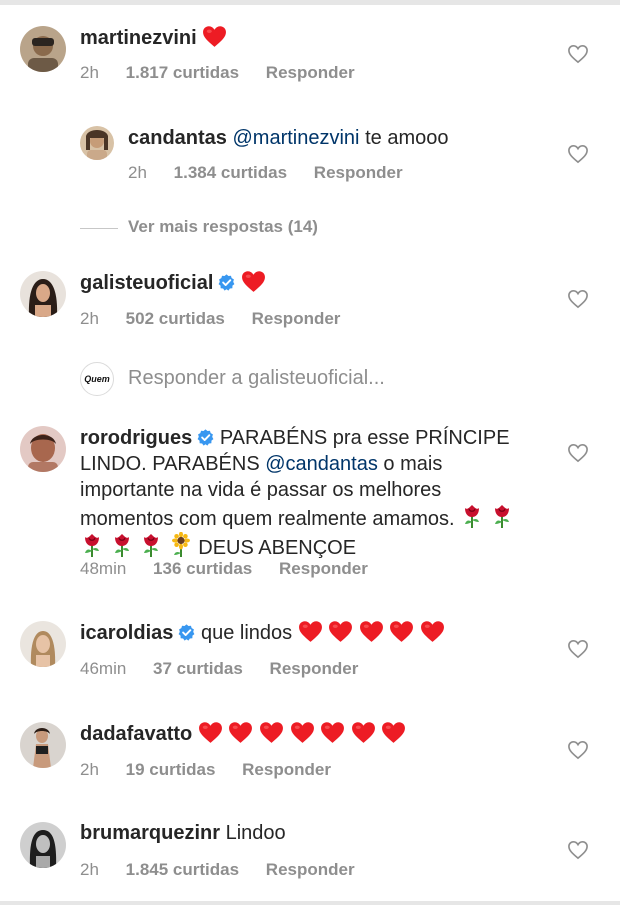  I want to click on comment-line-martinezvini: martinezvini, so click(153, 38).